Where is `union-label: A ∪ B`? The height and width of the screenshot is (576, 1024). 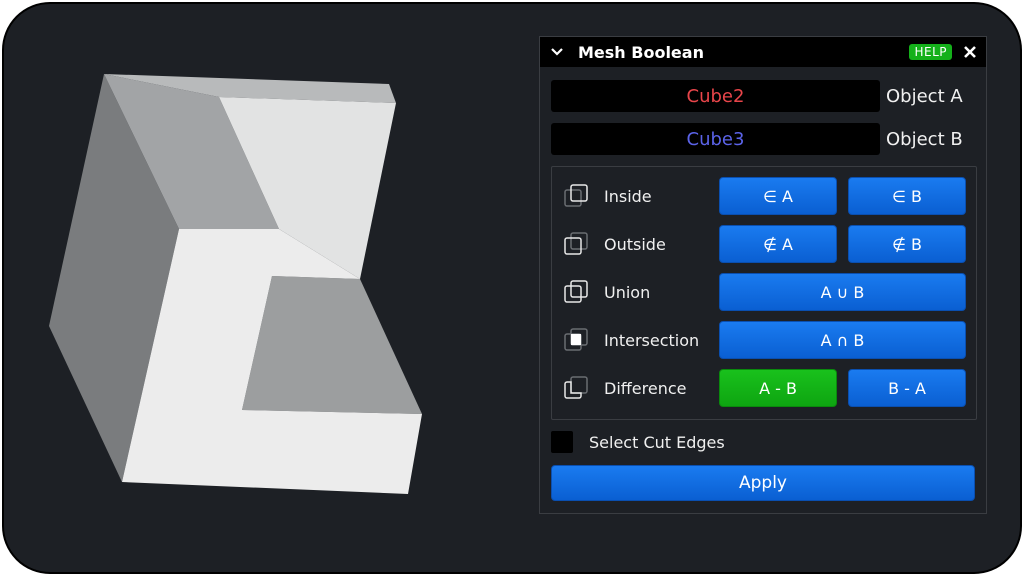
union-label: A ∪ B is located at coordinates (842, 292).